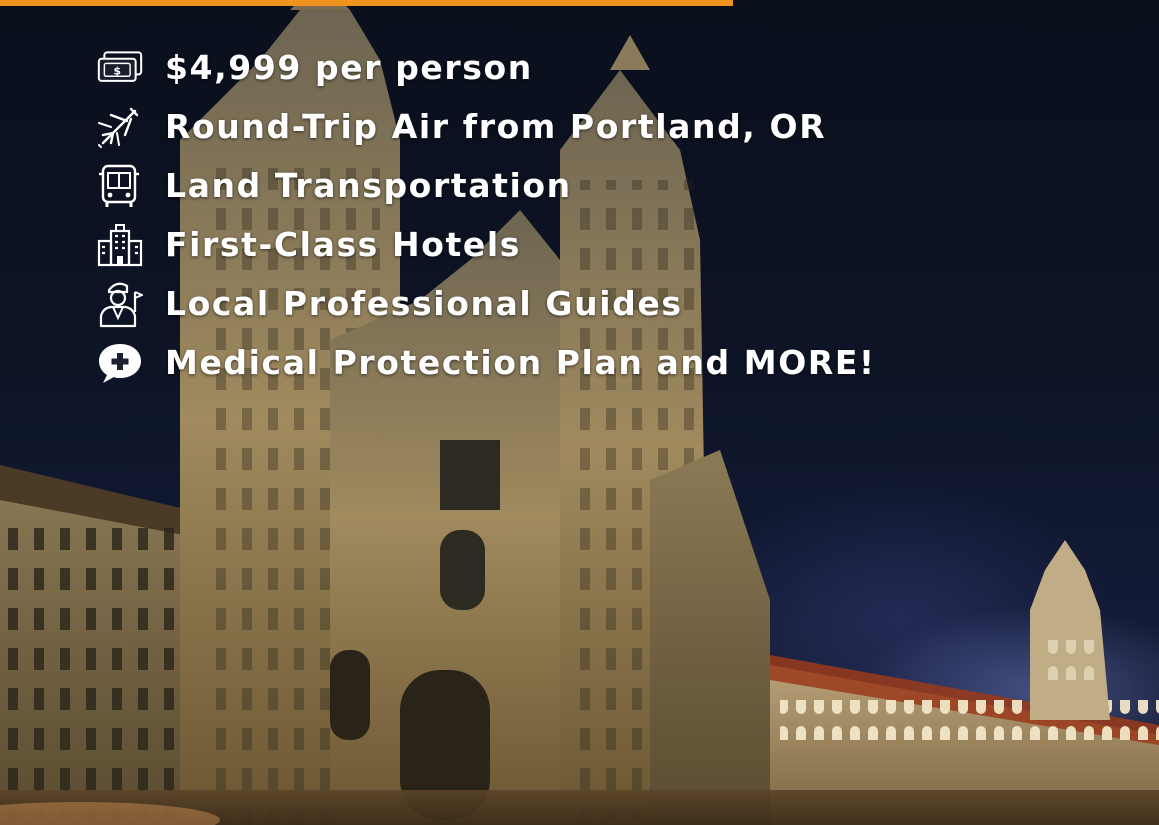 This screenshot has height=825, width=1159. I want to click on tour-guide-icon, so click(120, 304).